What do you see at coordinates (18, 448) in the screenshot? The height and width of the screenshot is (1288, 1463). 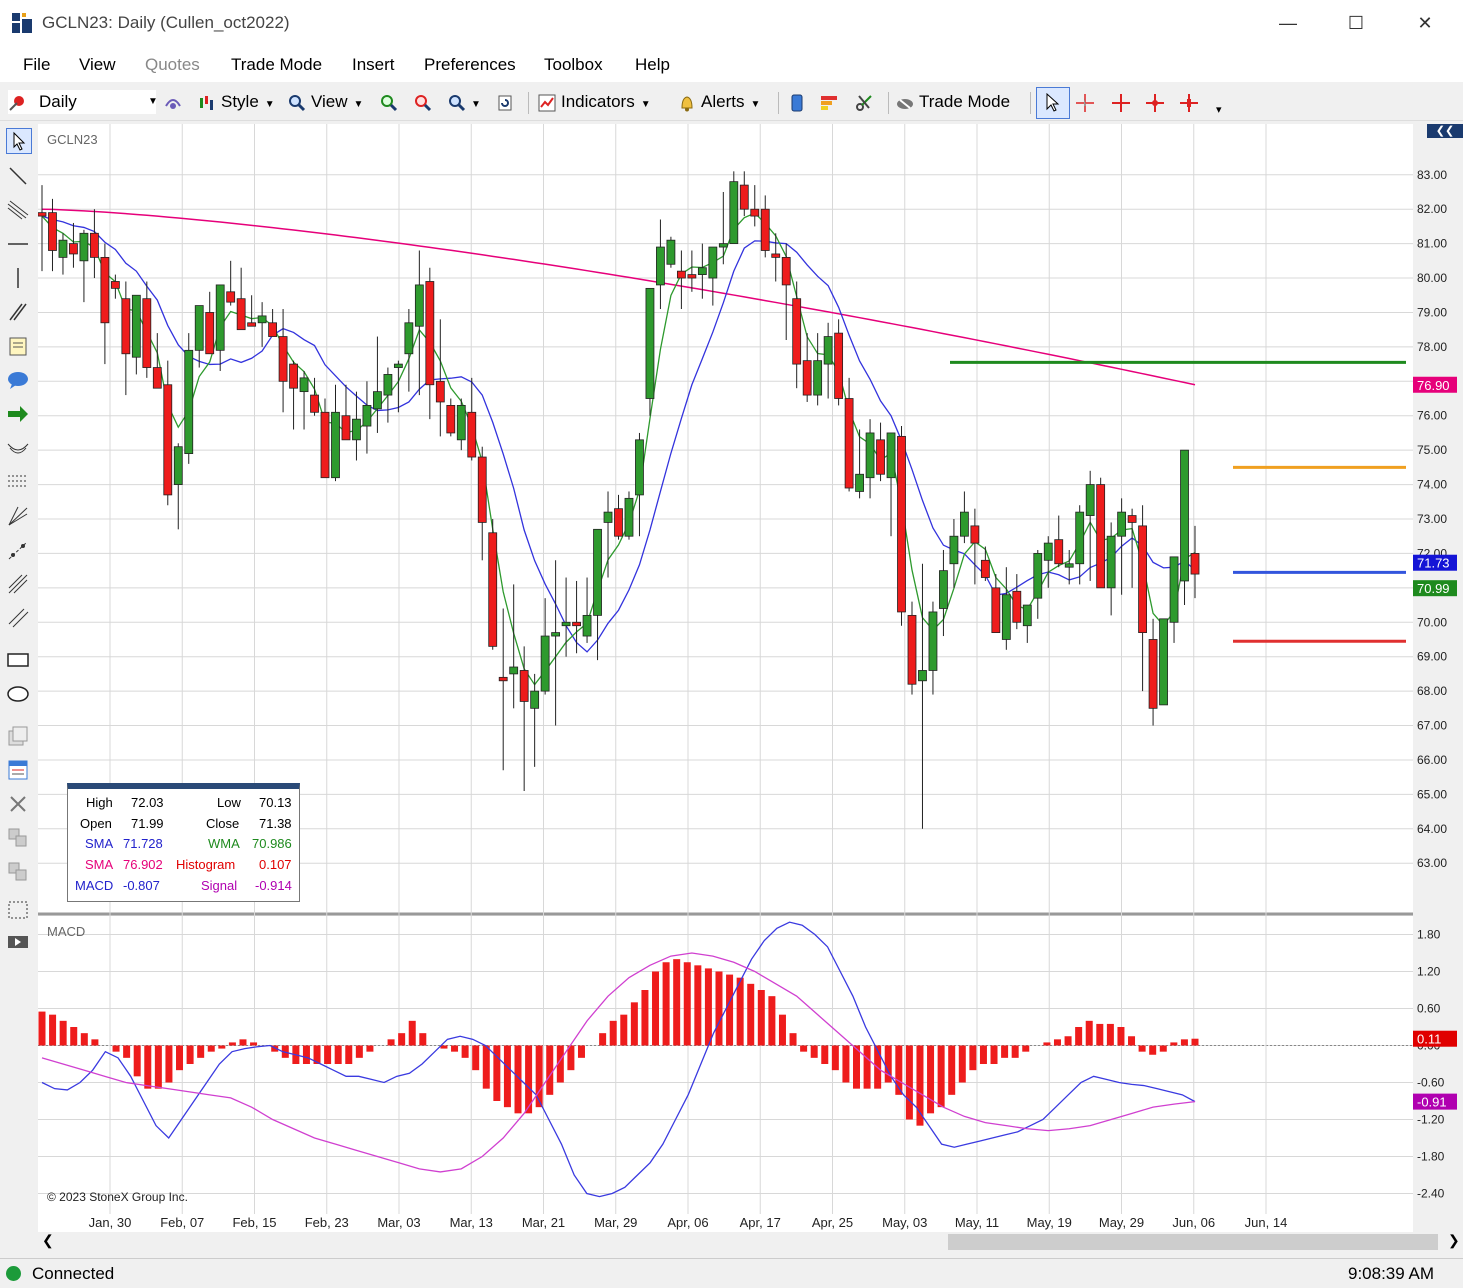 I see `arc-tool-icon` at bounding box center [18, 448].